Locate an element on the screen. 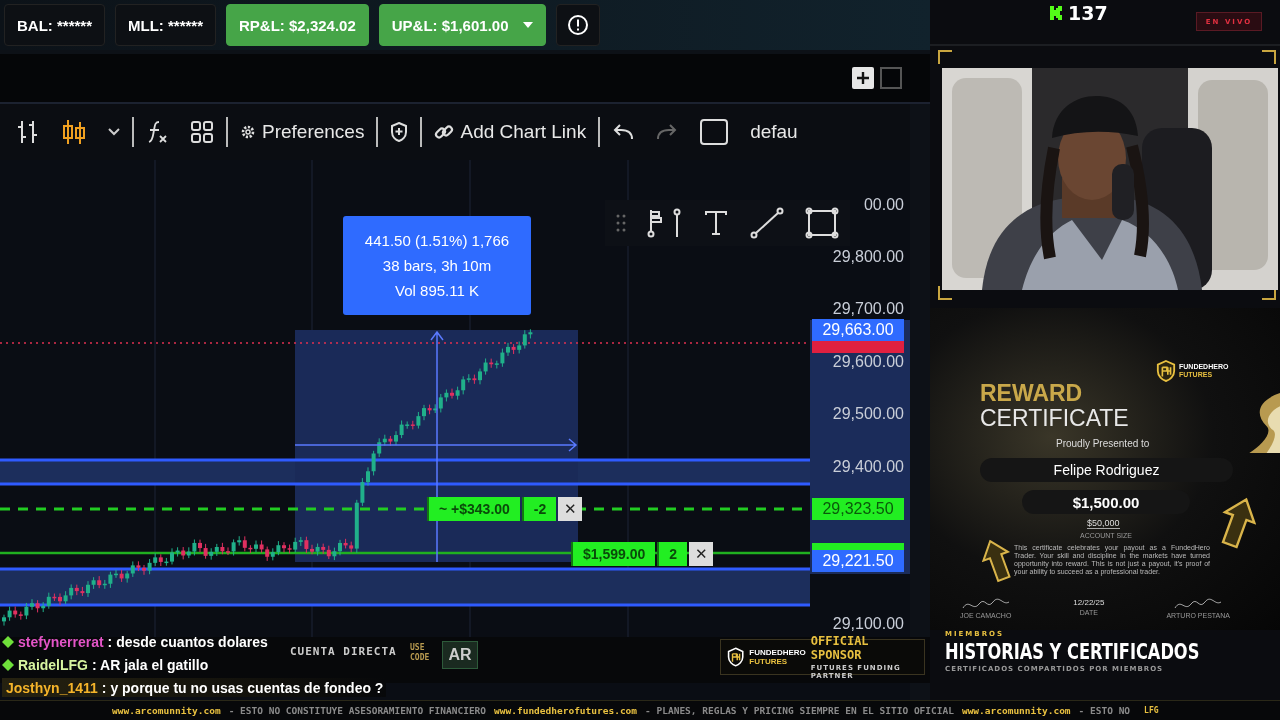 This screenshot has height=720, width=1280. alert-icon is located at coordinates (577, 25).